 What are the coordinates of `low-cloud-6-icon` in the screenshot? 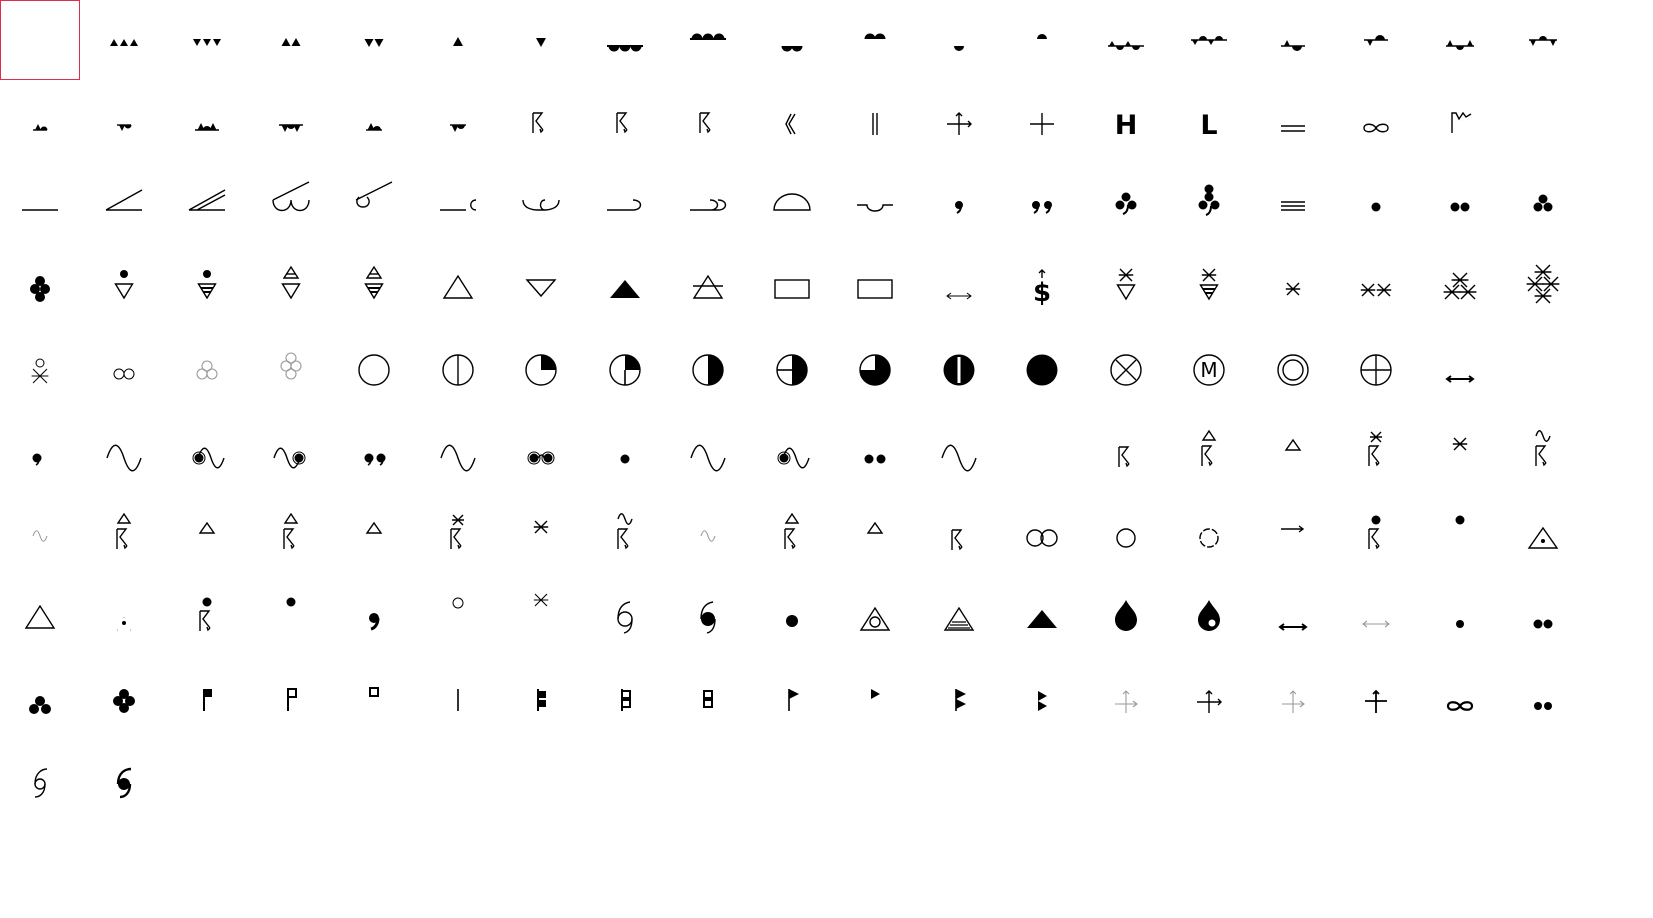 It's located at (541, 205).